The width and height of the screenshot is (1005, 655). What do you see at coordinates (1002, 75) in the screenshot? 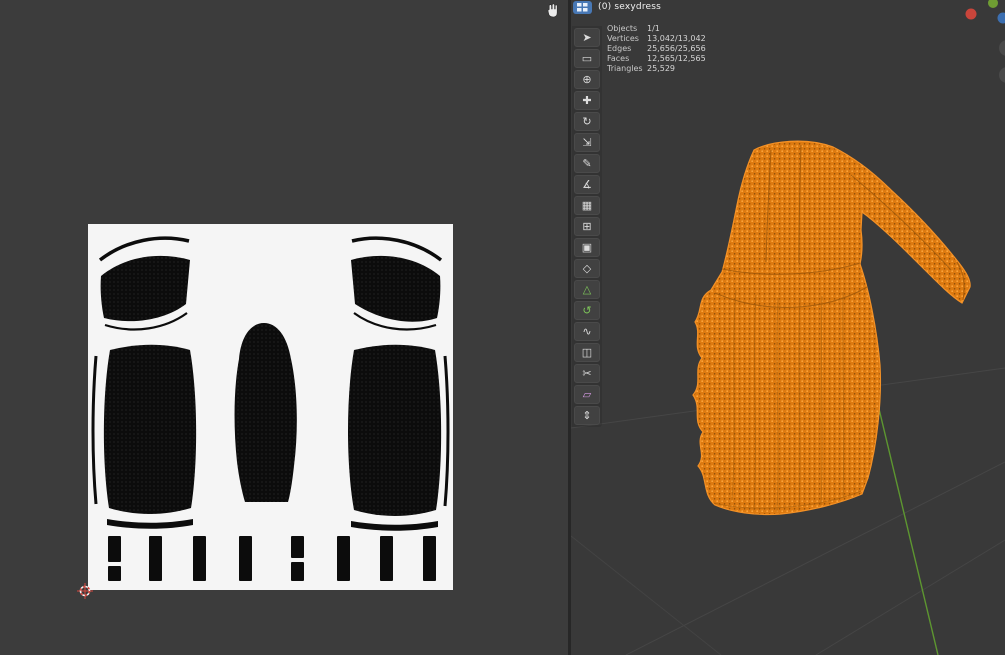
I see `pan-button-partial` at bounding box center [1002, 75].